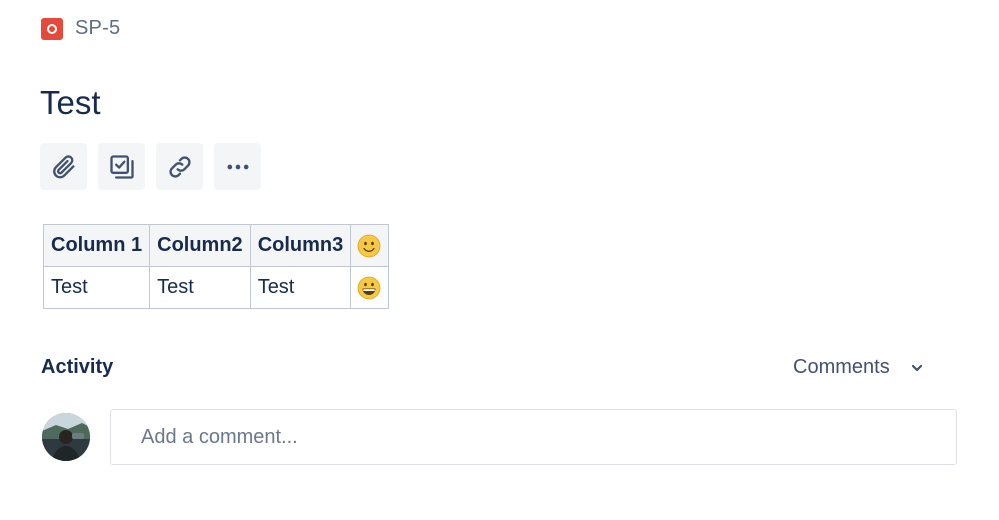  I want to click on table-header-row: Column 1 Column2 Column3, so click(216, 245).